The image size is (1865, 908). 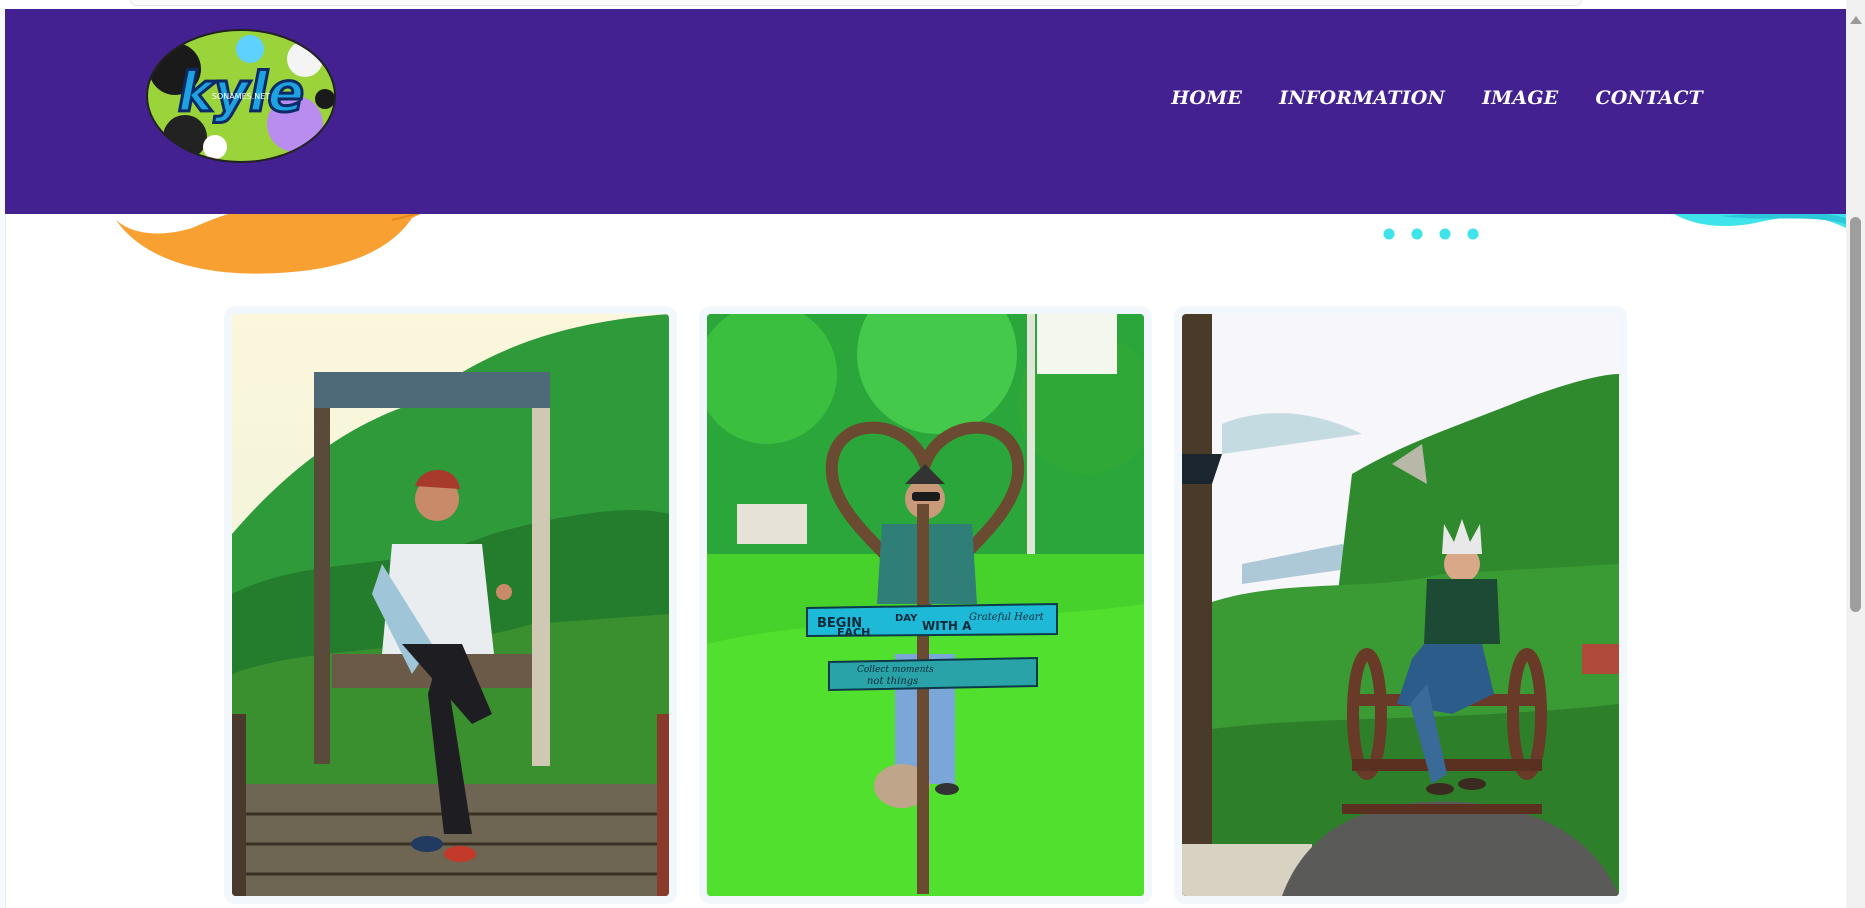 What do you see at coordinates (895, 670) in the screenshot?
I see `svg-text: Collect moments` at bounding box center [895, 670].